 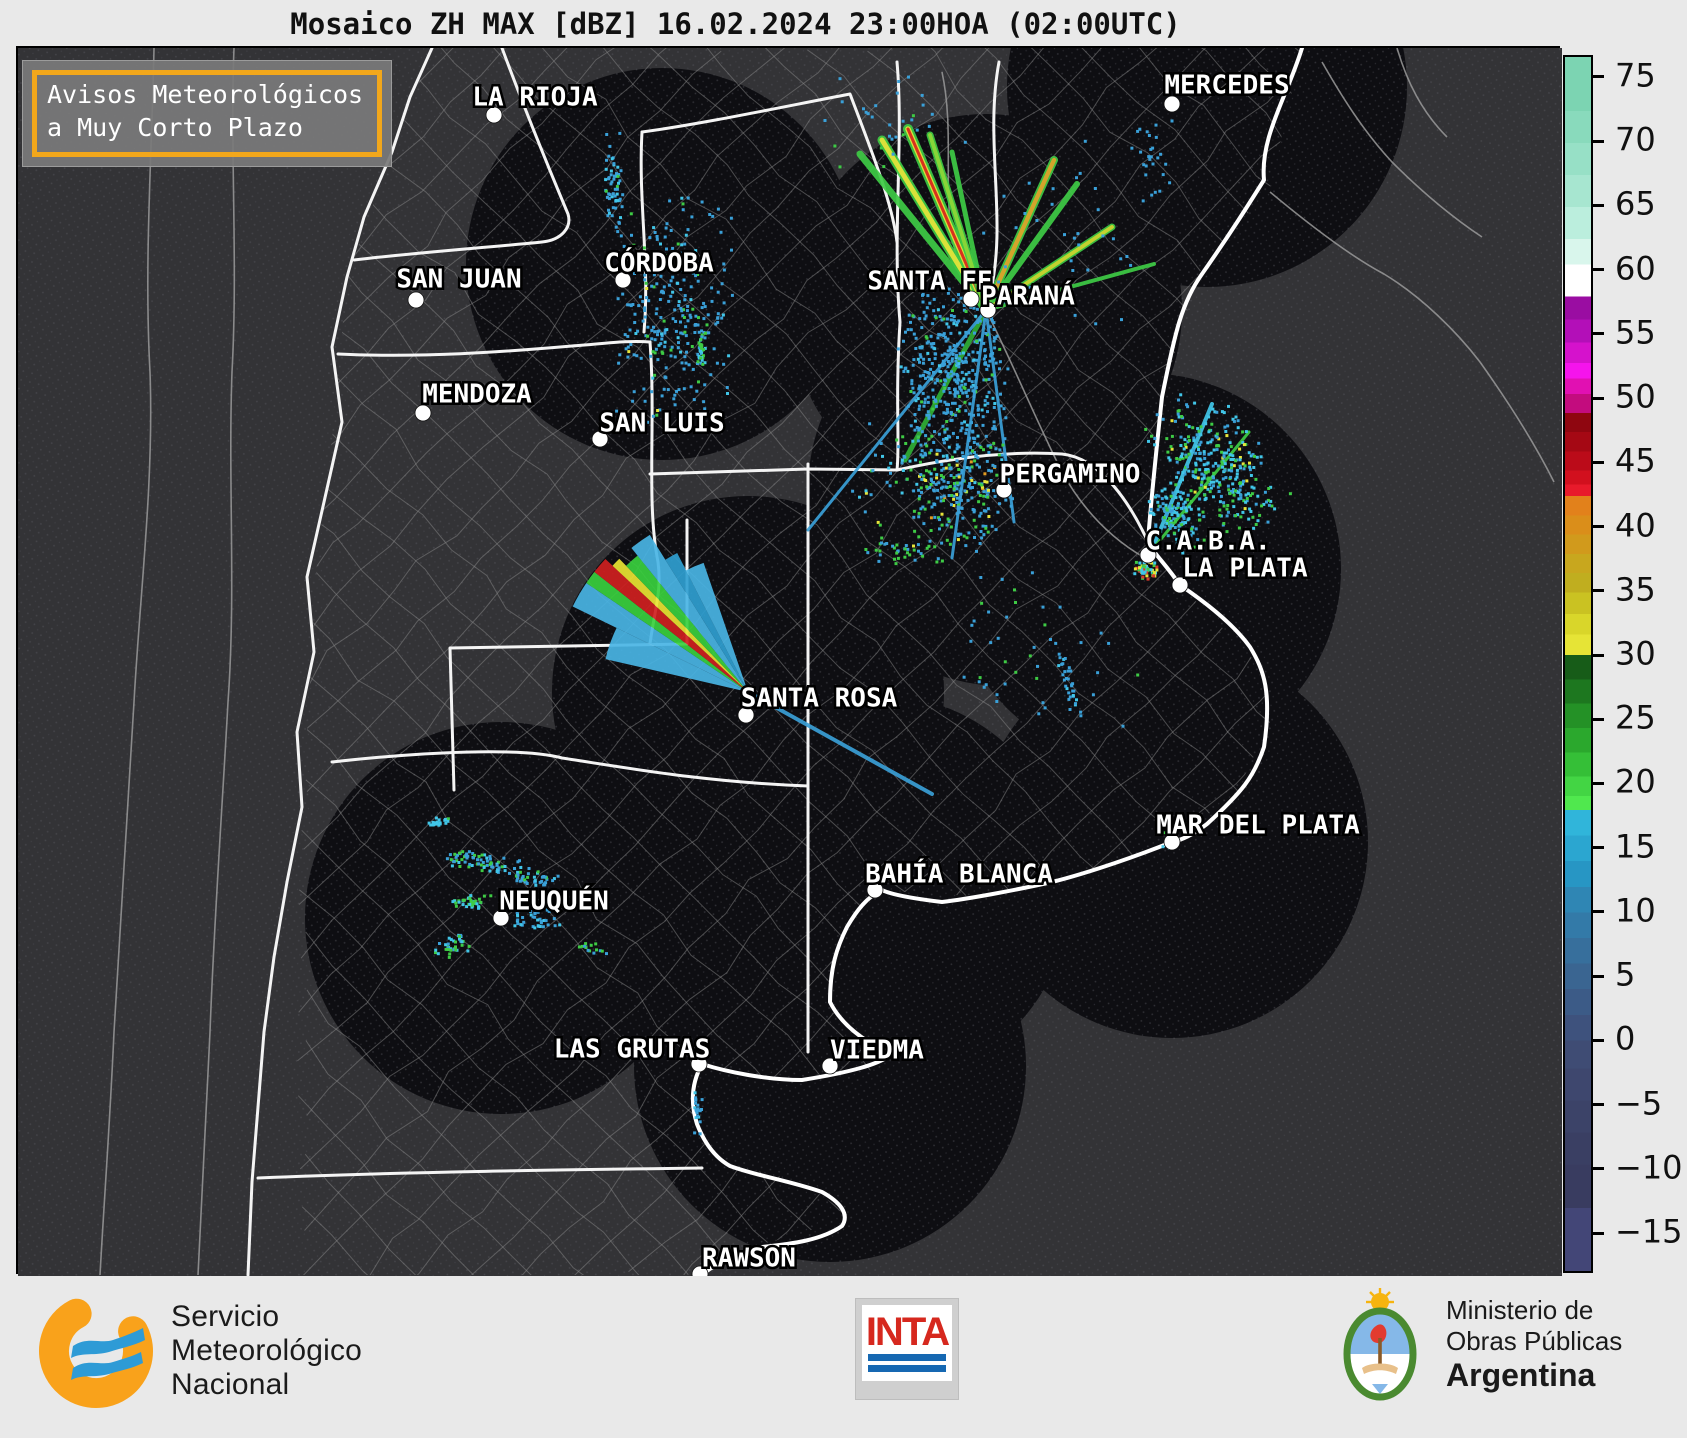 I want to click on alert-line-2: a Muy Corto Plazo, so click(x=175, y=127).